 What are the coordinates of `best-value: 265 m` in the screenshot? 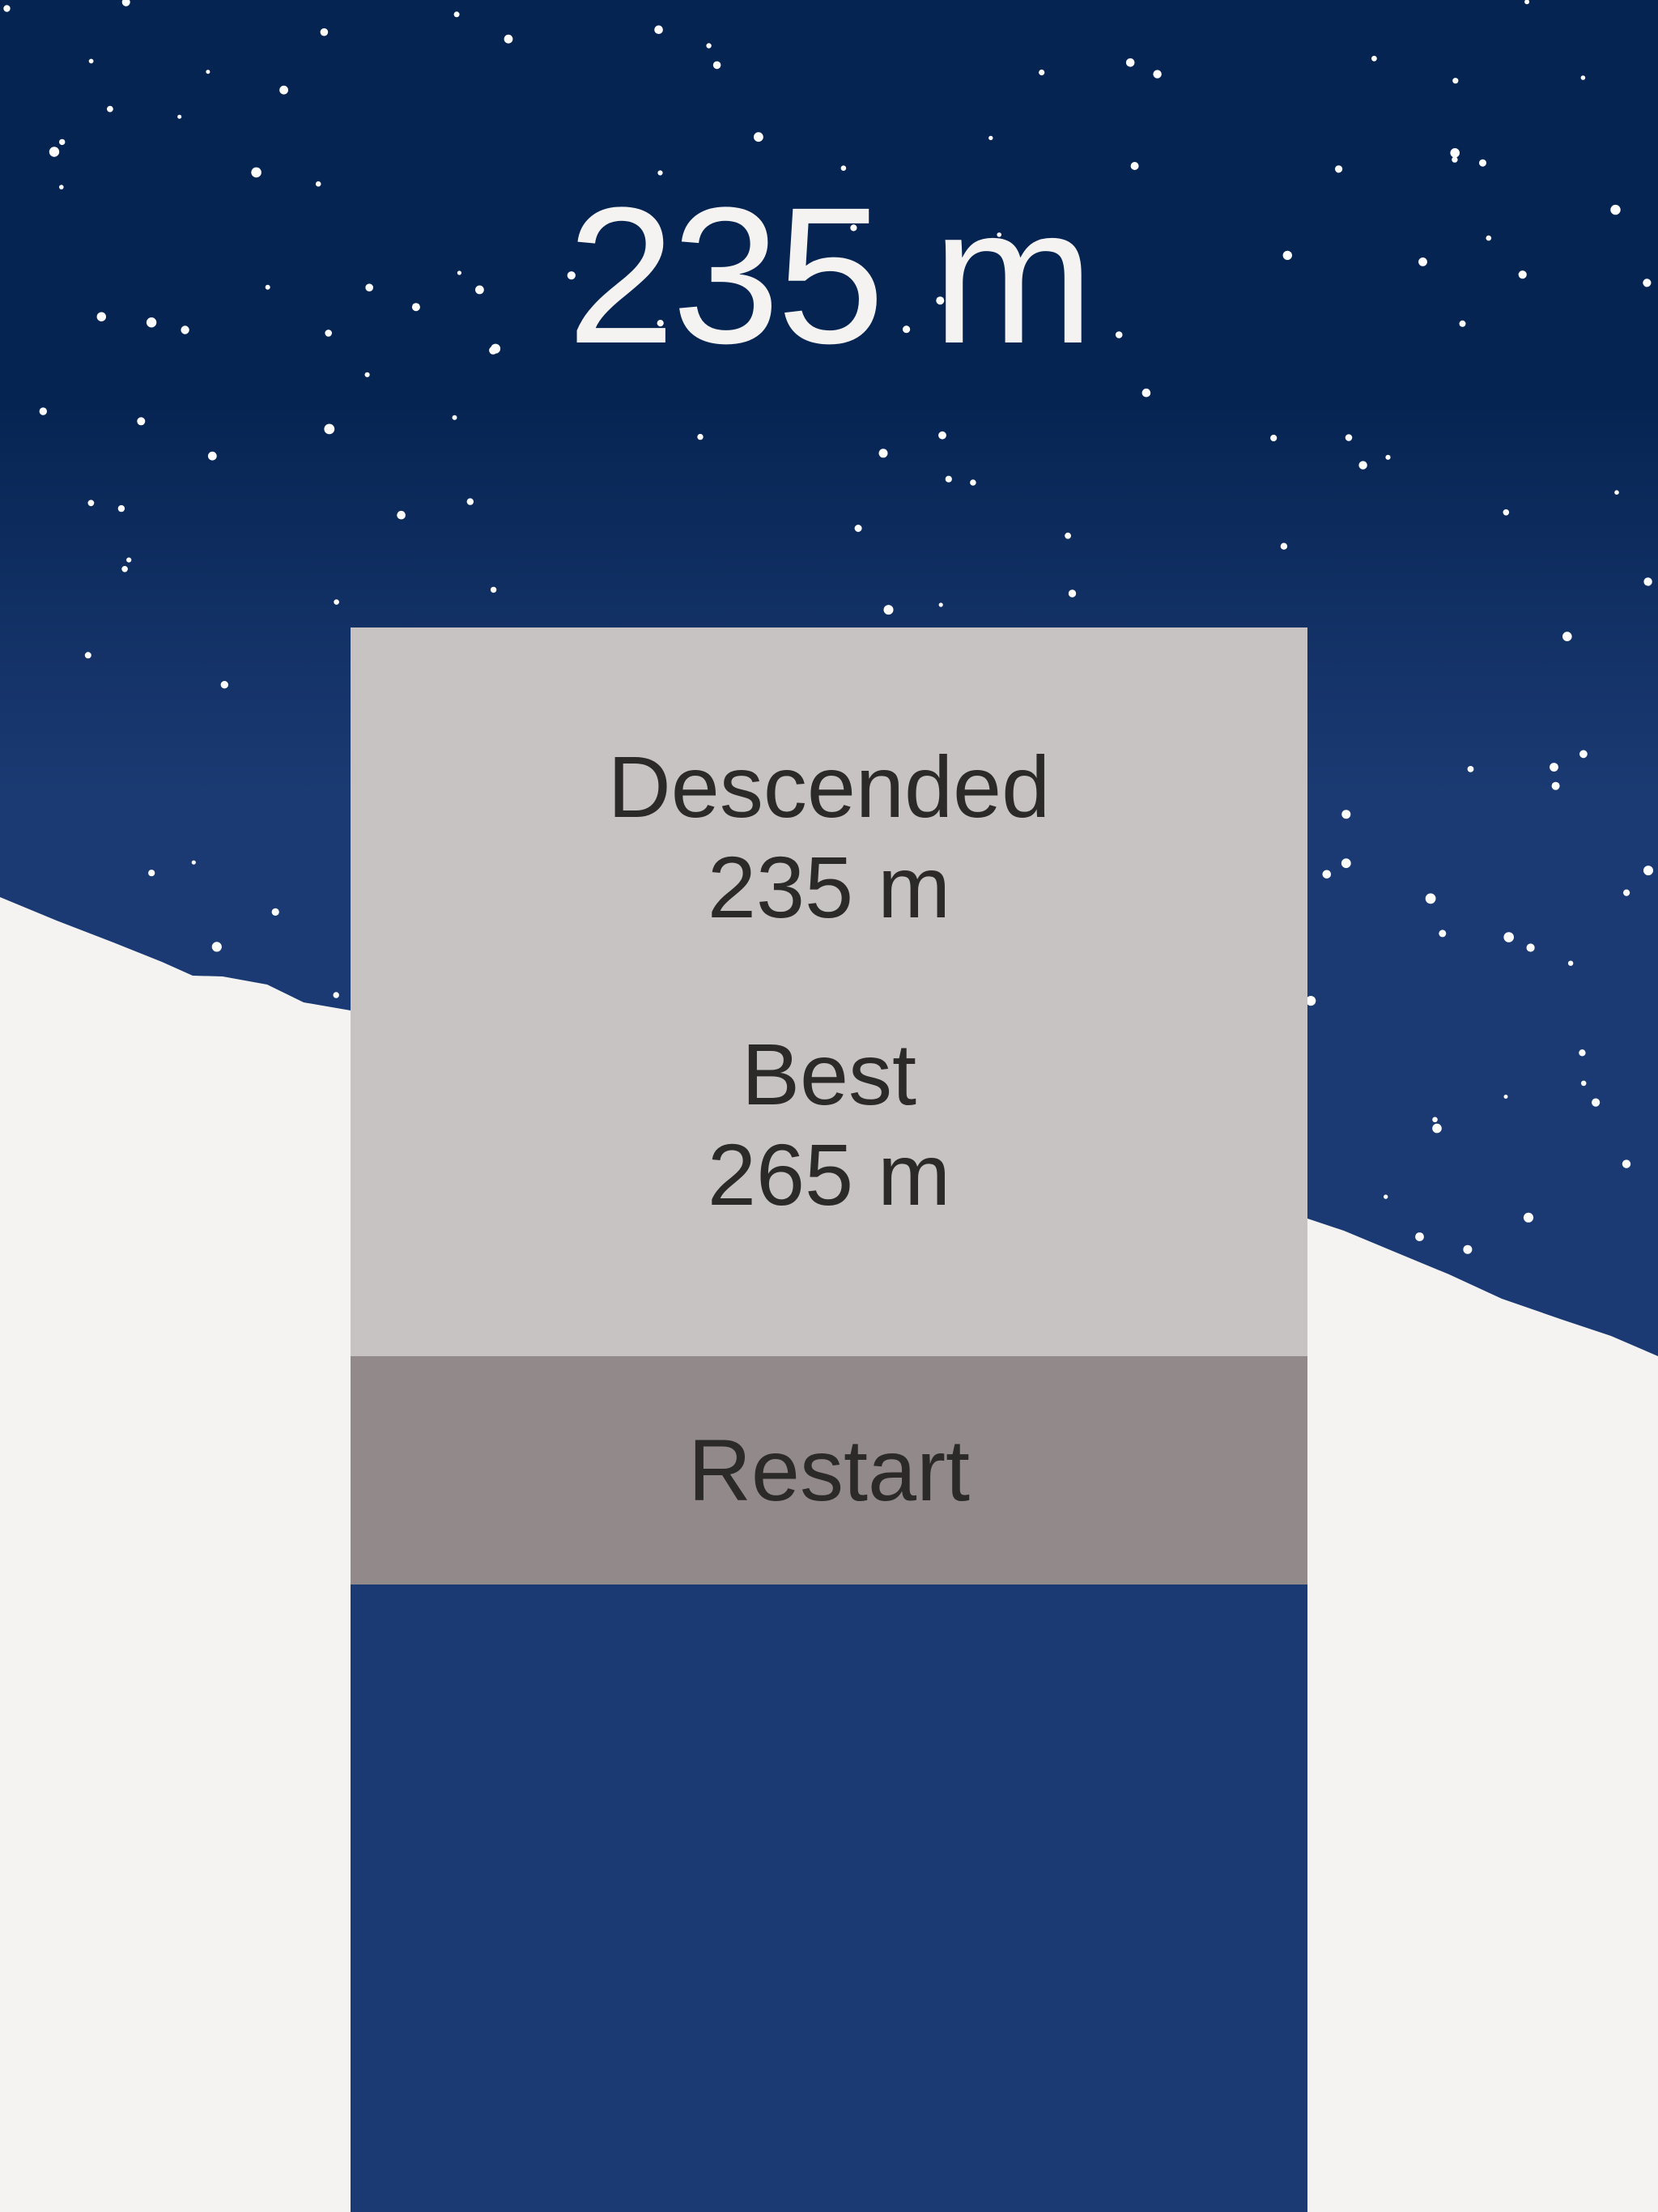 It's located at (829, 1174).